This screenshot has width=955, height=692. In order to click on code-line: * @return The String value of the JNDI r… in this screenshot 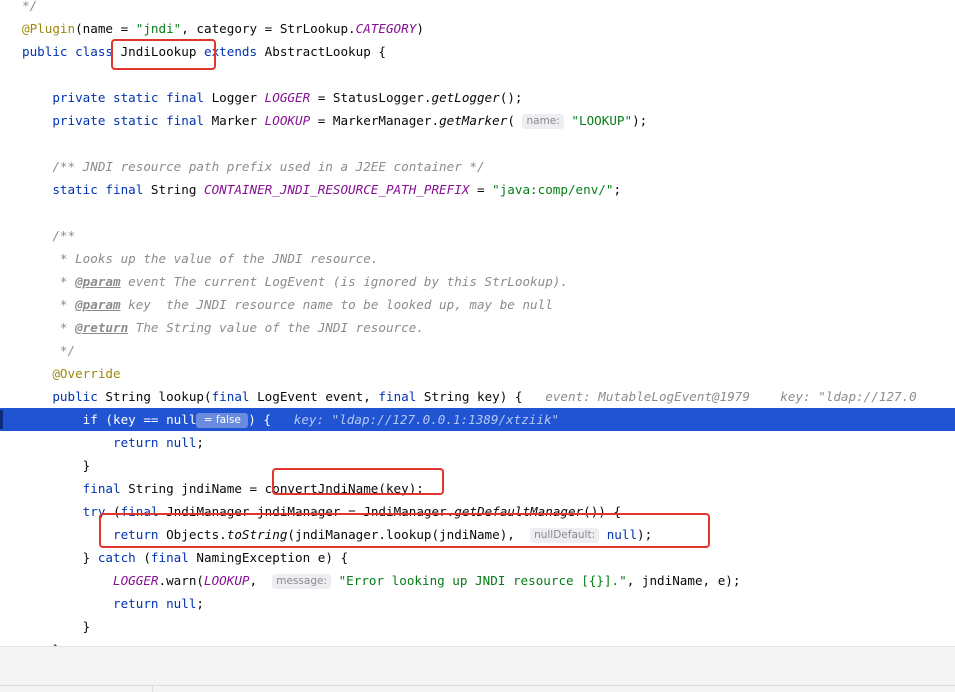, I will do `click(477, 327)`.